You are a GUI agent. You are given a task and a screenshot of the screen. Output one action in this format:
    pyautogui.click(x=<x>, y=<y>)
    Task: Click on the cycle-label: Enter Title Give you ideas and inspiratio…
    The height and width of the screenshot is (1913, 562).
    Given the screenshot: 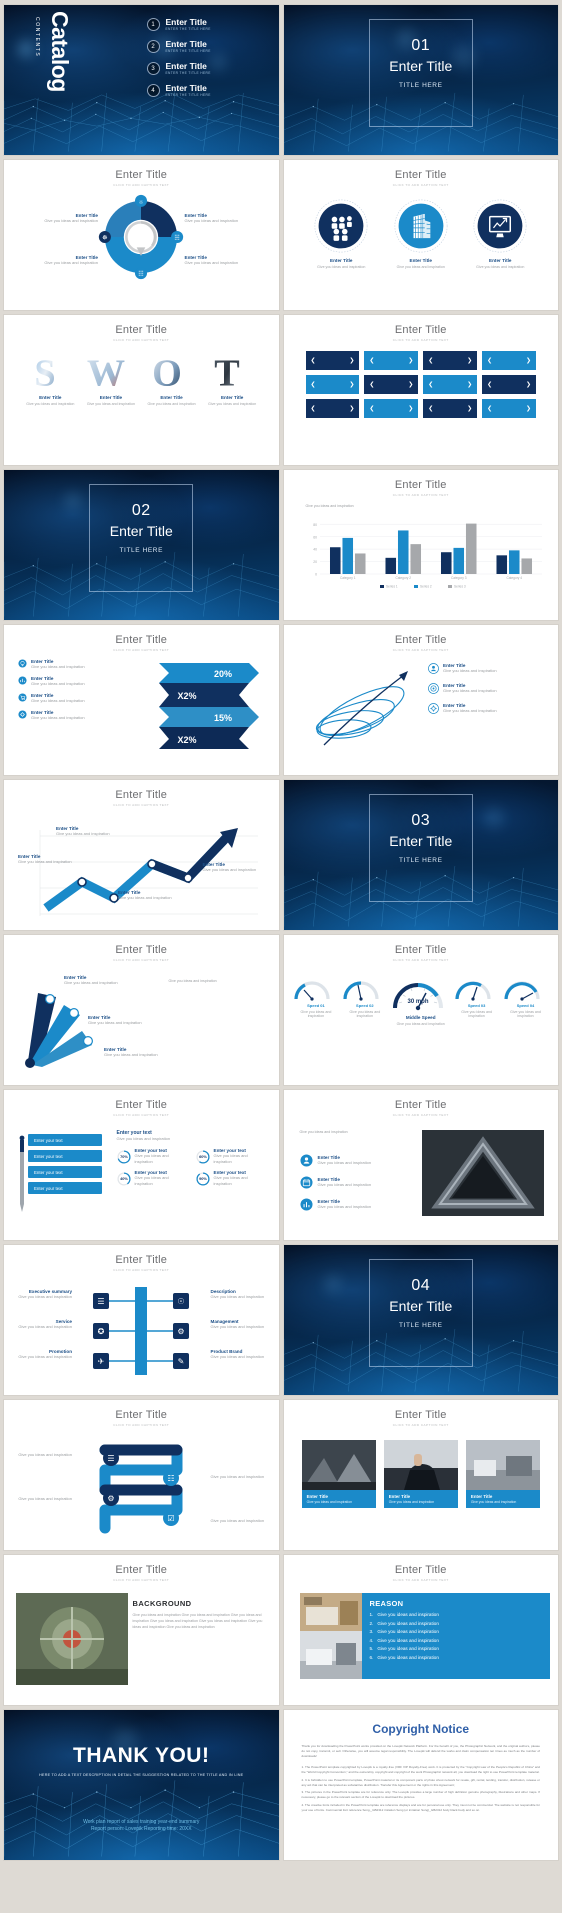 What is the action you would take?
    pyautogui.click(x=71, y=260)
    